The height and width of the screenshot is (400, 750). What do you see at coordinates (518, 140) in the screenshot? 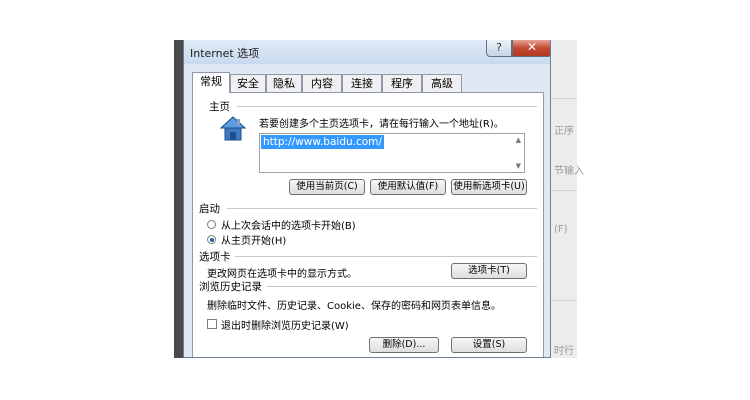
I see `scroll-up-icon: ▲` at bounding box center [518, 140].